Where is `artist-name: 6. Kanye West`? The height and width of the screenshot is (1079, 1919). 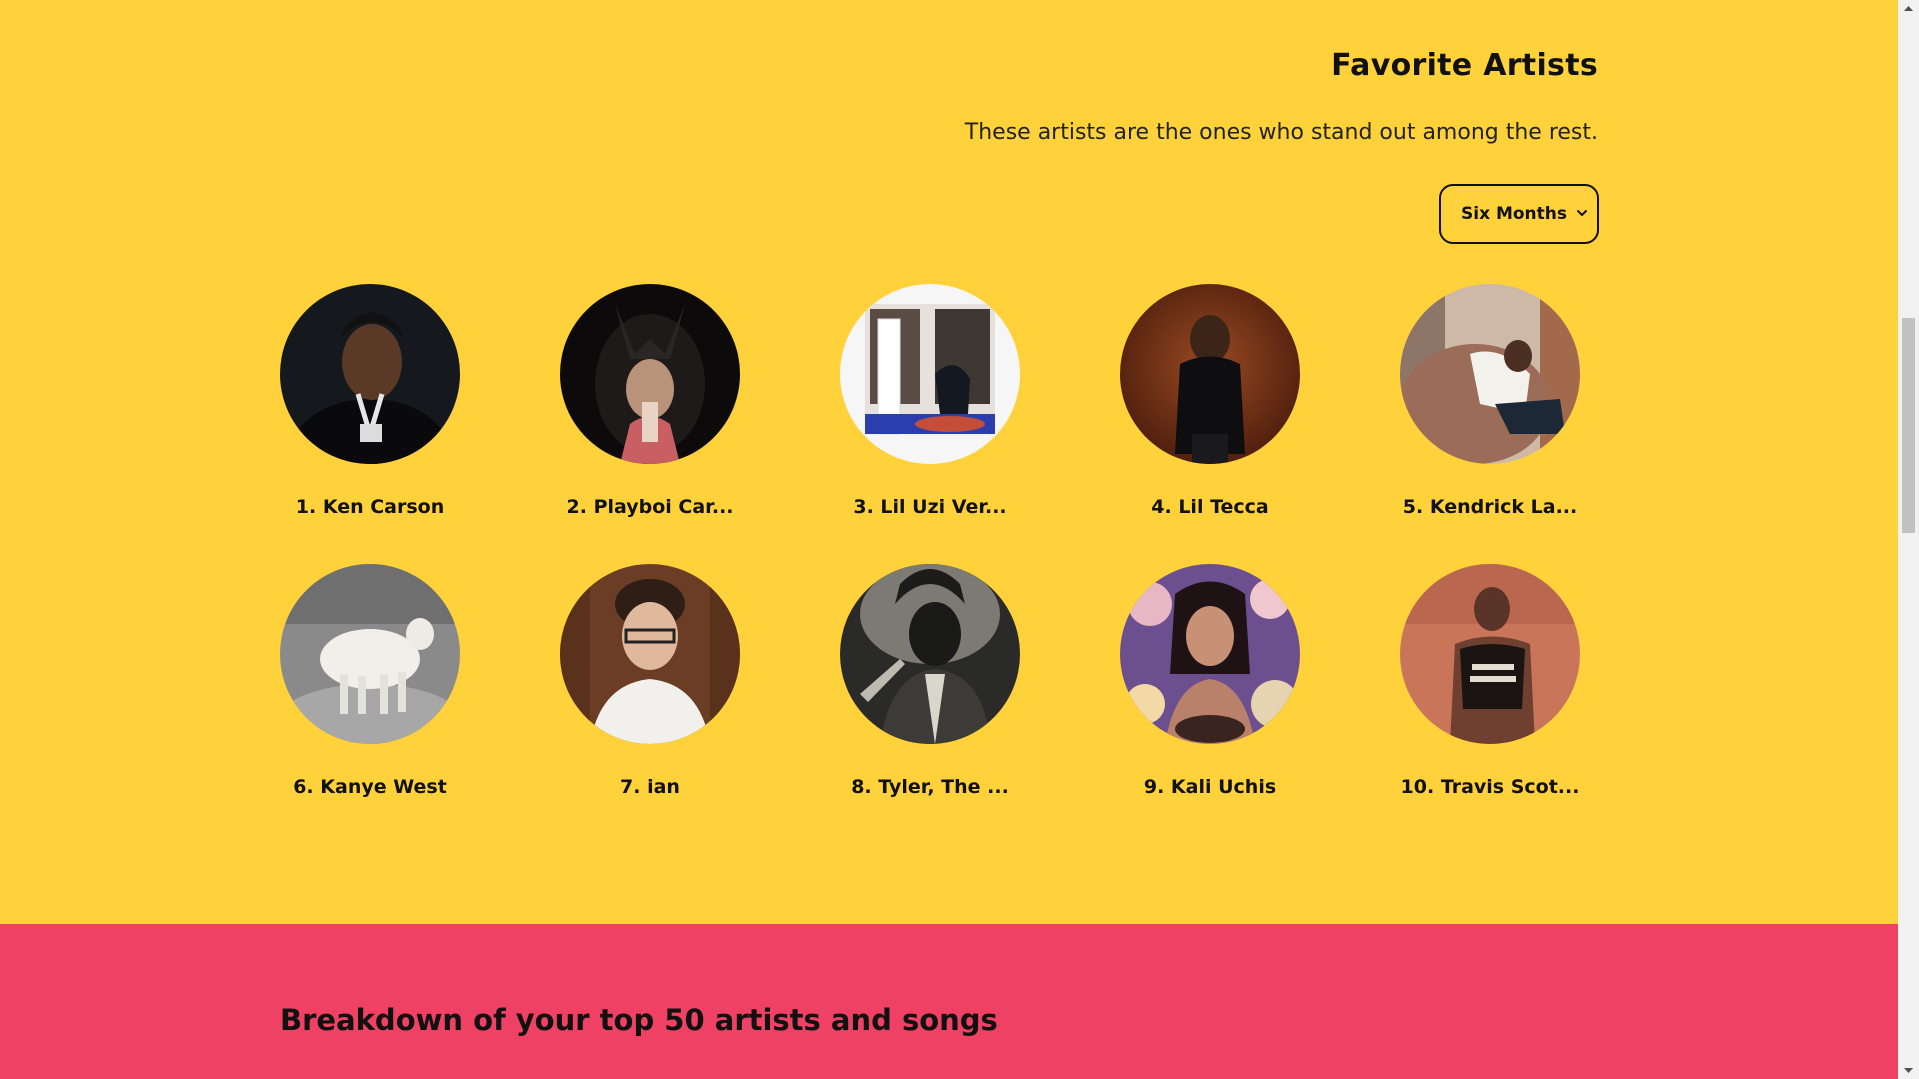
artist-name: 6. Kanye West is located at coordinates (370, 787).